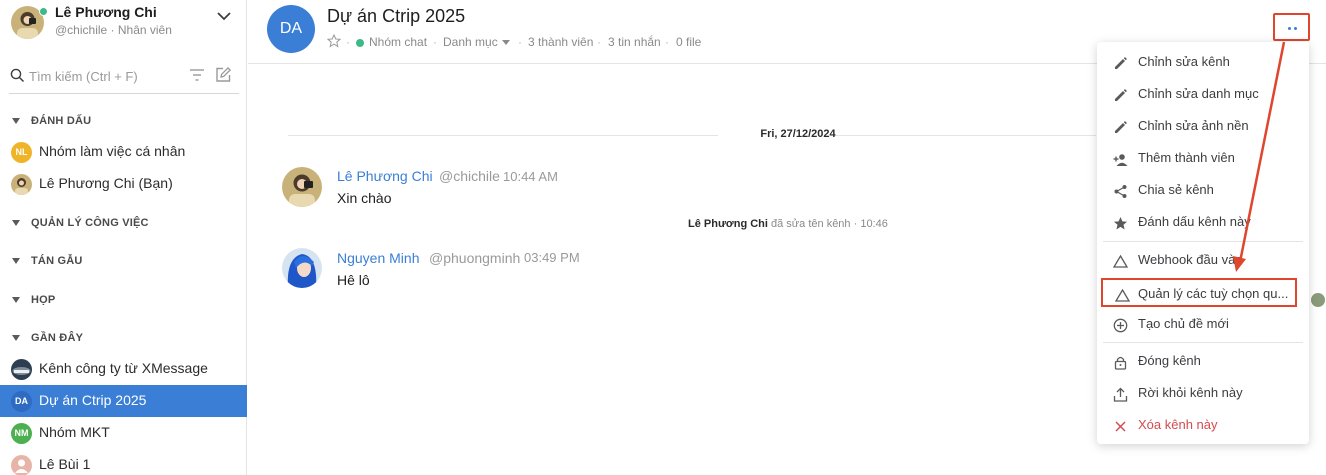 The width and height of the screenshot is (1326, 475). What do you see at coordinates (560, 42) in the screenshot?
I see `member-count: 3 thành viên` at bounding box center [560, 42].